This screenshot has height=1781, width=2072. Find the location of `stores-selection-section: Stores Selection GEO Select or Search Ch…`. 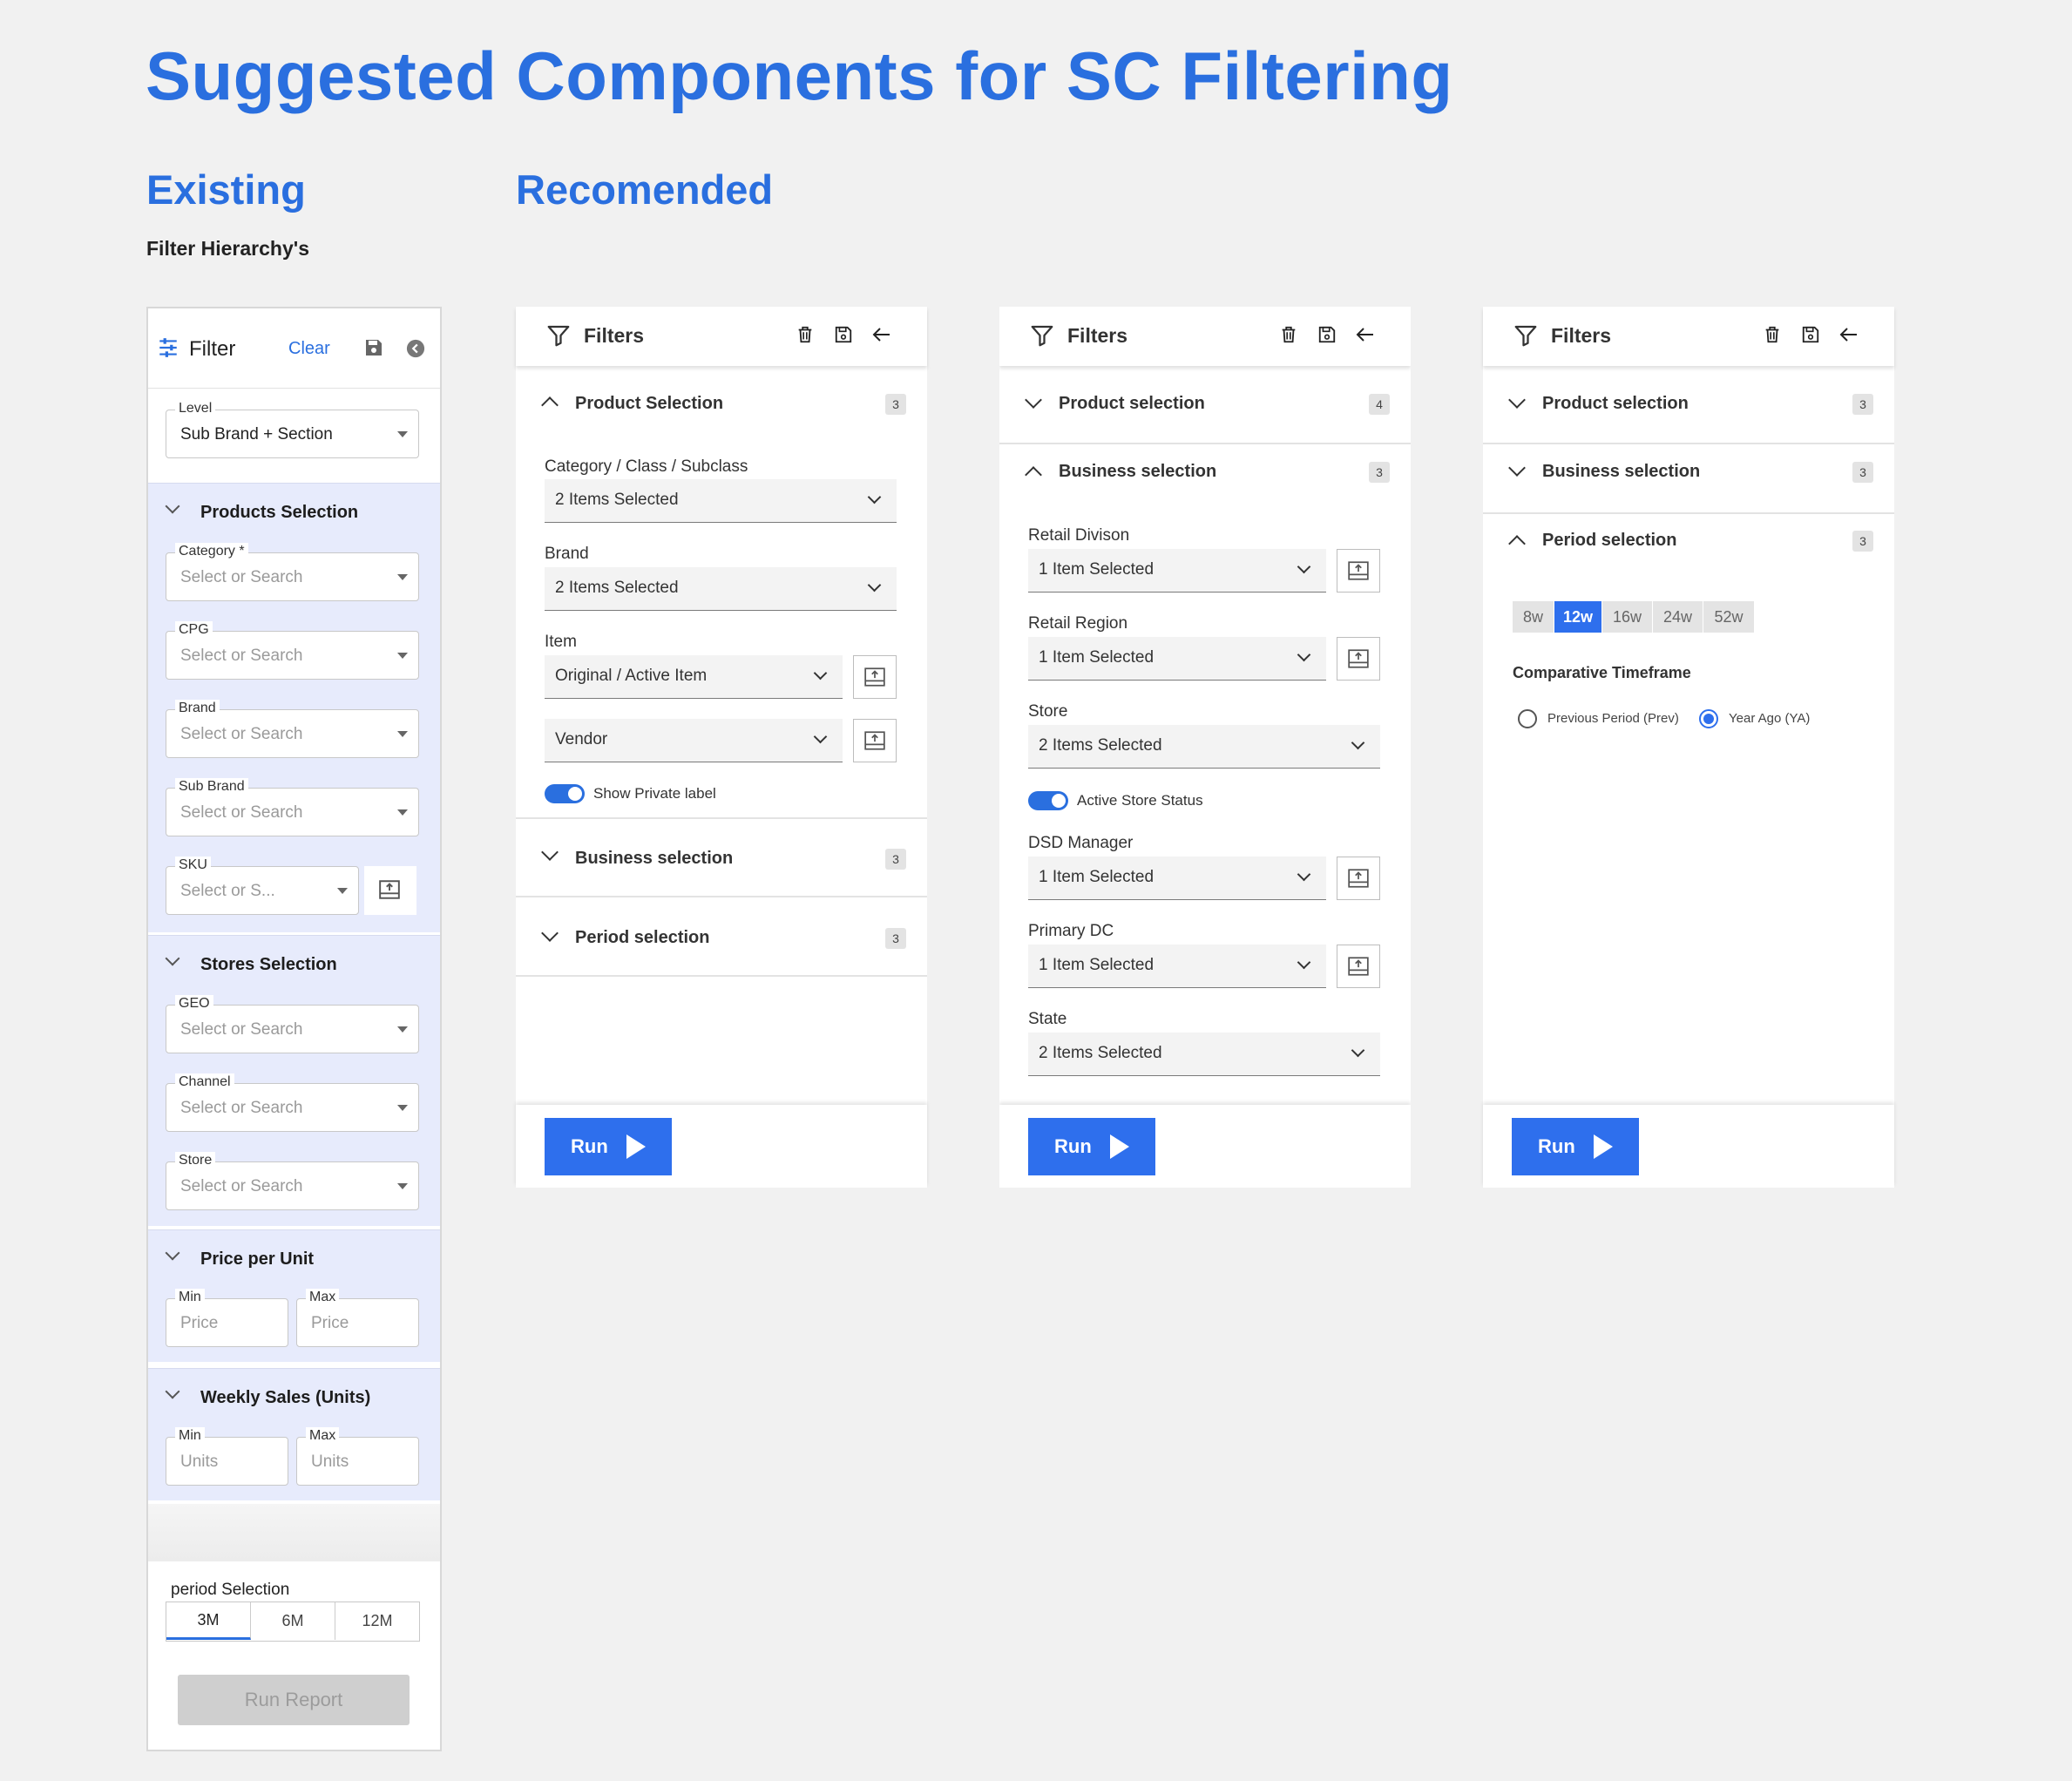

stores-selection-section: Stores Selection GEO Select or Search Ch… is located at coordinates (294, 1080).